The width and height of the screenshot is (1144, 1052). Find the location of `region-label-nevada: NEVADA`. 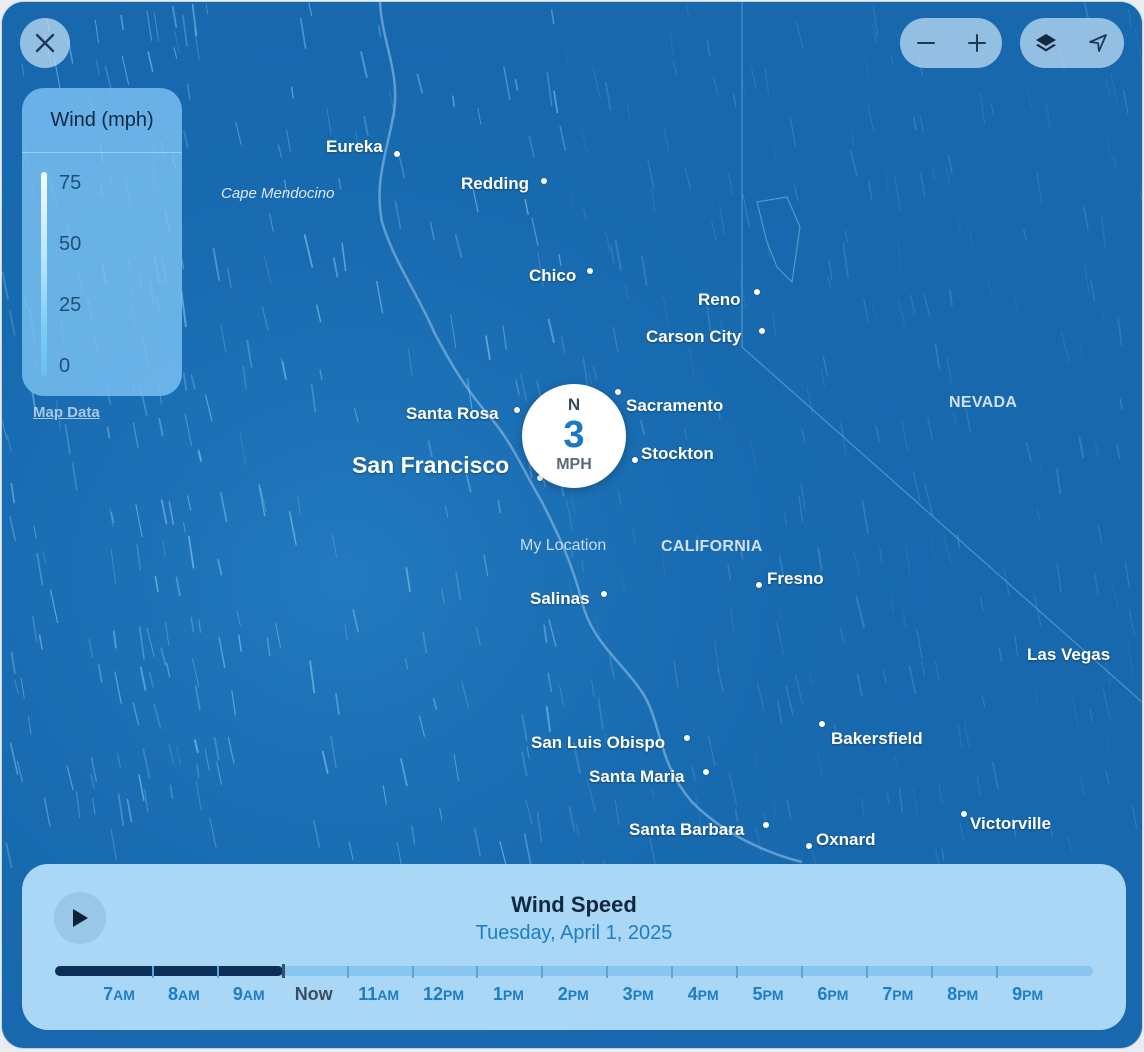

region-label-nevada: NEVADA is located at coordinates (983, 402).